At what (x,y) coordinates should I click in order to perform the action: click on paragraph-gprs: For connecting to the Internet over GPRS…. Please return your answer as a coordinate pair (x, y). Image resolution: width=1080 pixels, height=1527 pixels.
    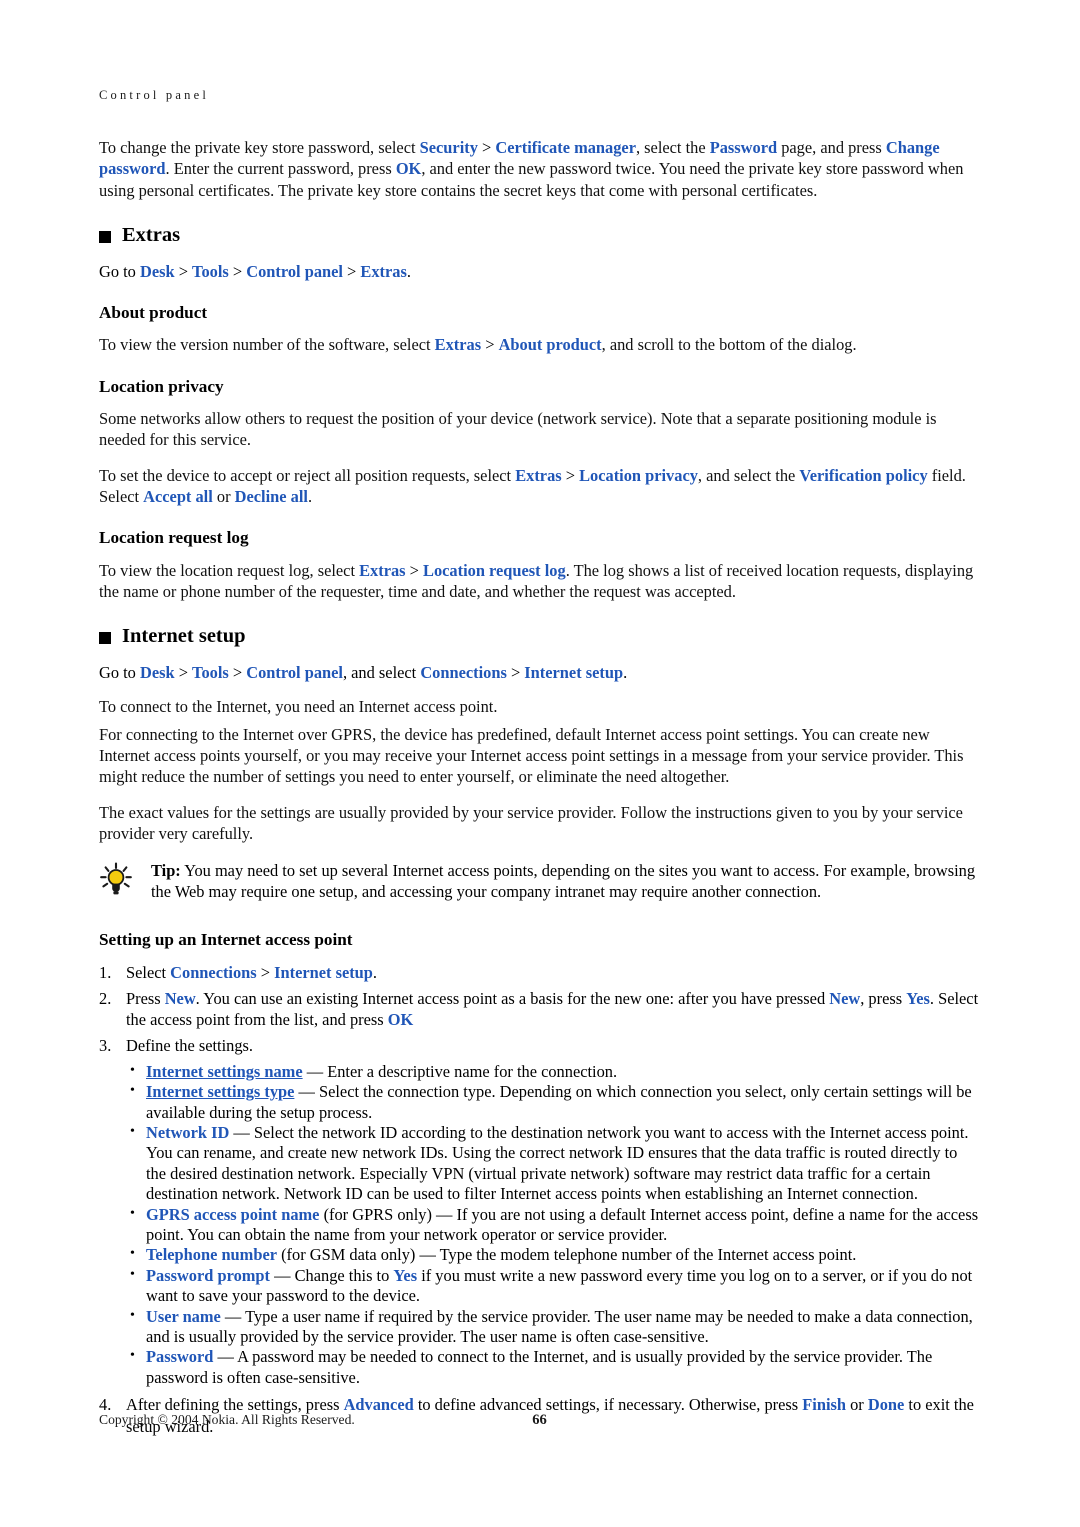
    Looking at the image, I should click on (531, 755).